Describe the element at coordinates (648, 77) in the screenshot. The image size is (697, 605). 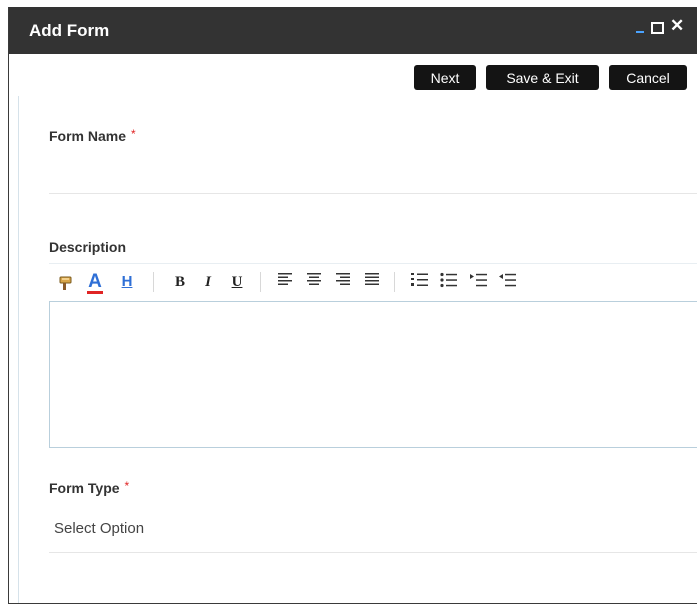
I see `cancel-button: Cancel` at that location.